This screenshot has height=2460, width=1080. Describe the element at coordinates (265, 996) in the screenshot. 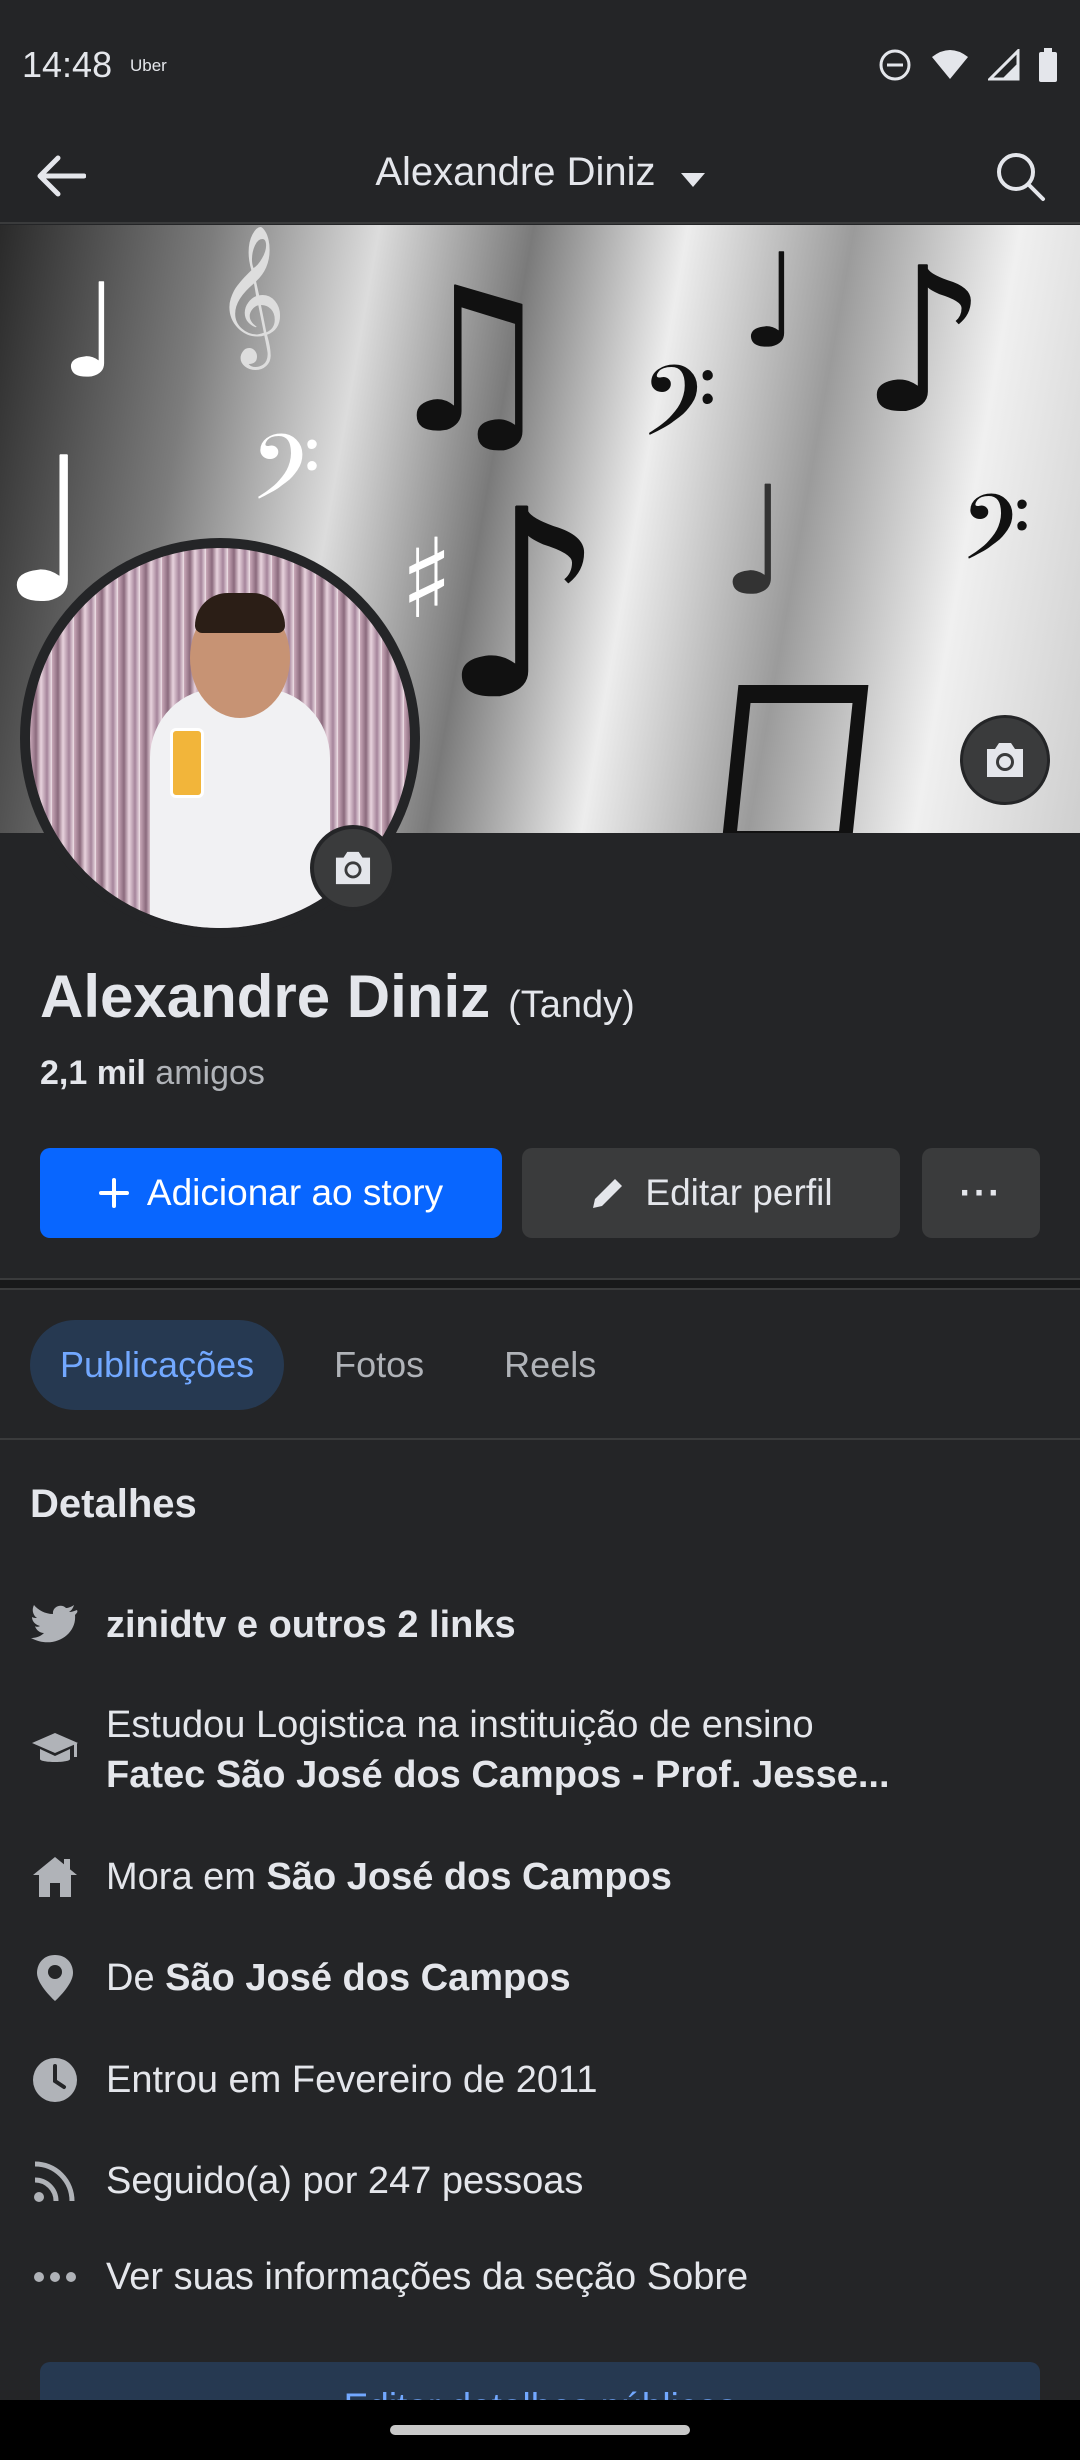

I see `profile-name: Alexandre Diniz` at that location.